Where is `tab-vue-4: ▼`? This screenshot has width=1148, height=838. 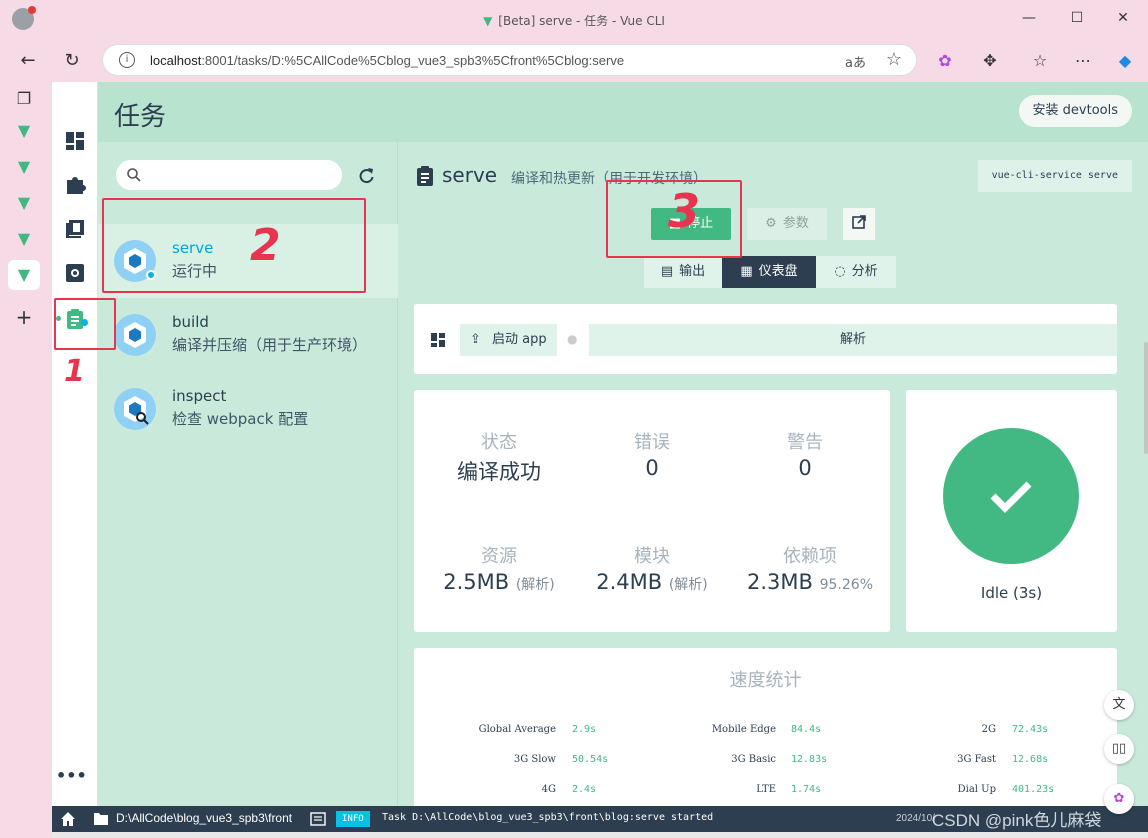 tab-vue-4: ▼ is located at coordinates (24, 239).